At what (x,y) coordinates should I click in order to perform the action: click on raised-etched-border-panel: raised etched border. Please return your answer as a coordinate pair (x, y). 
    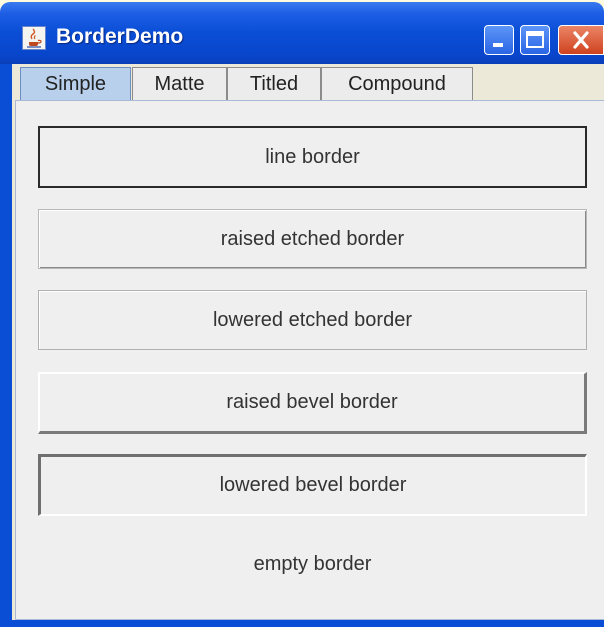
    Looking at the image, I should click on (312, 239).